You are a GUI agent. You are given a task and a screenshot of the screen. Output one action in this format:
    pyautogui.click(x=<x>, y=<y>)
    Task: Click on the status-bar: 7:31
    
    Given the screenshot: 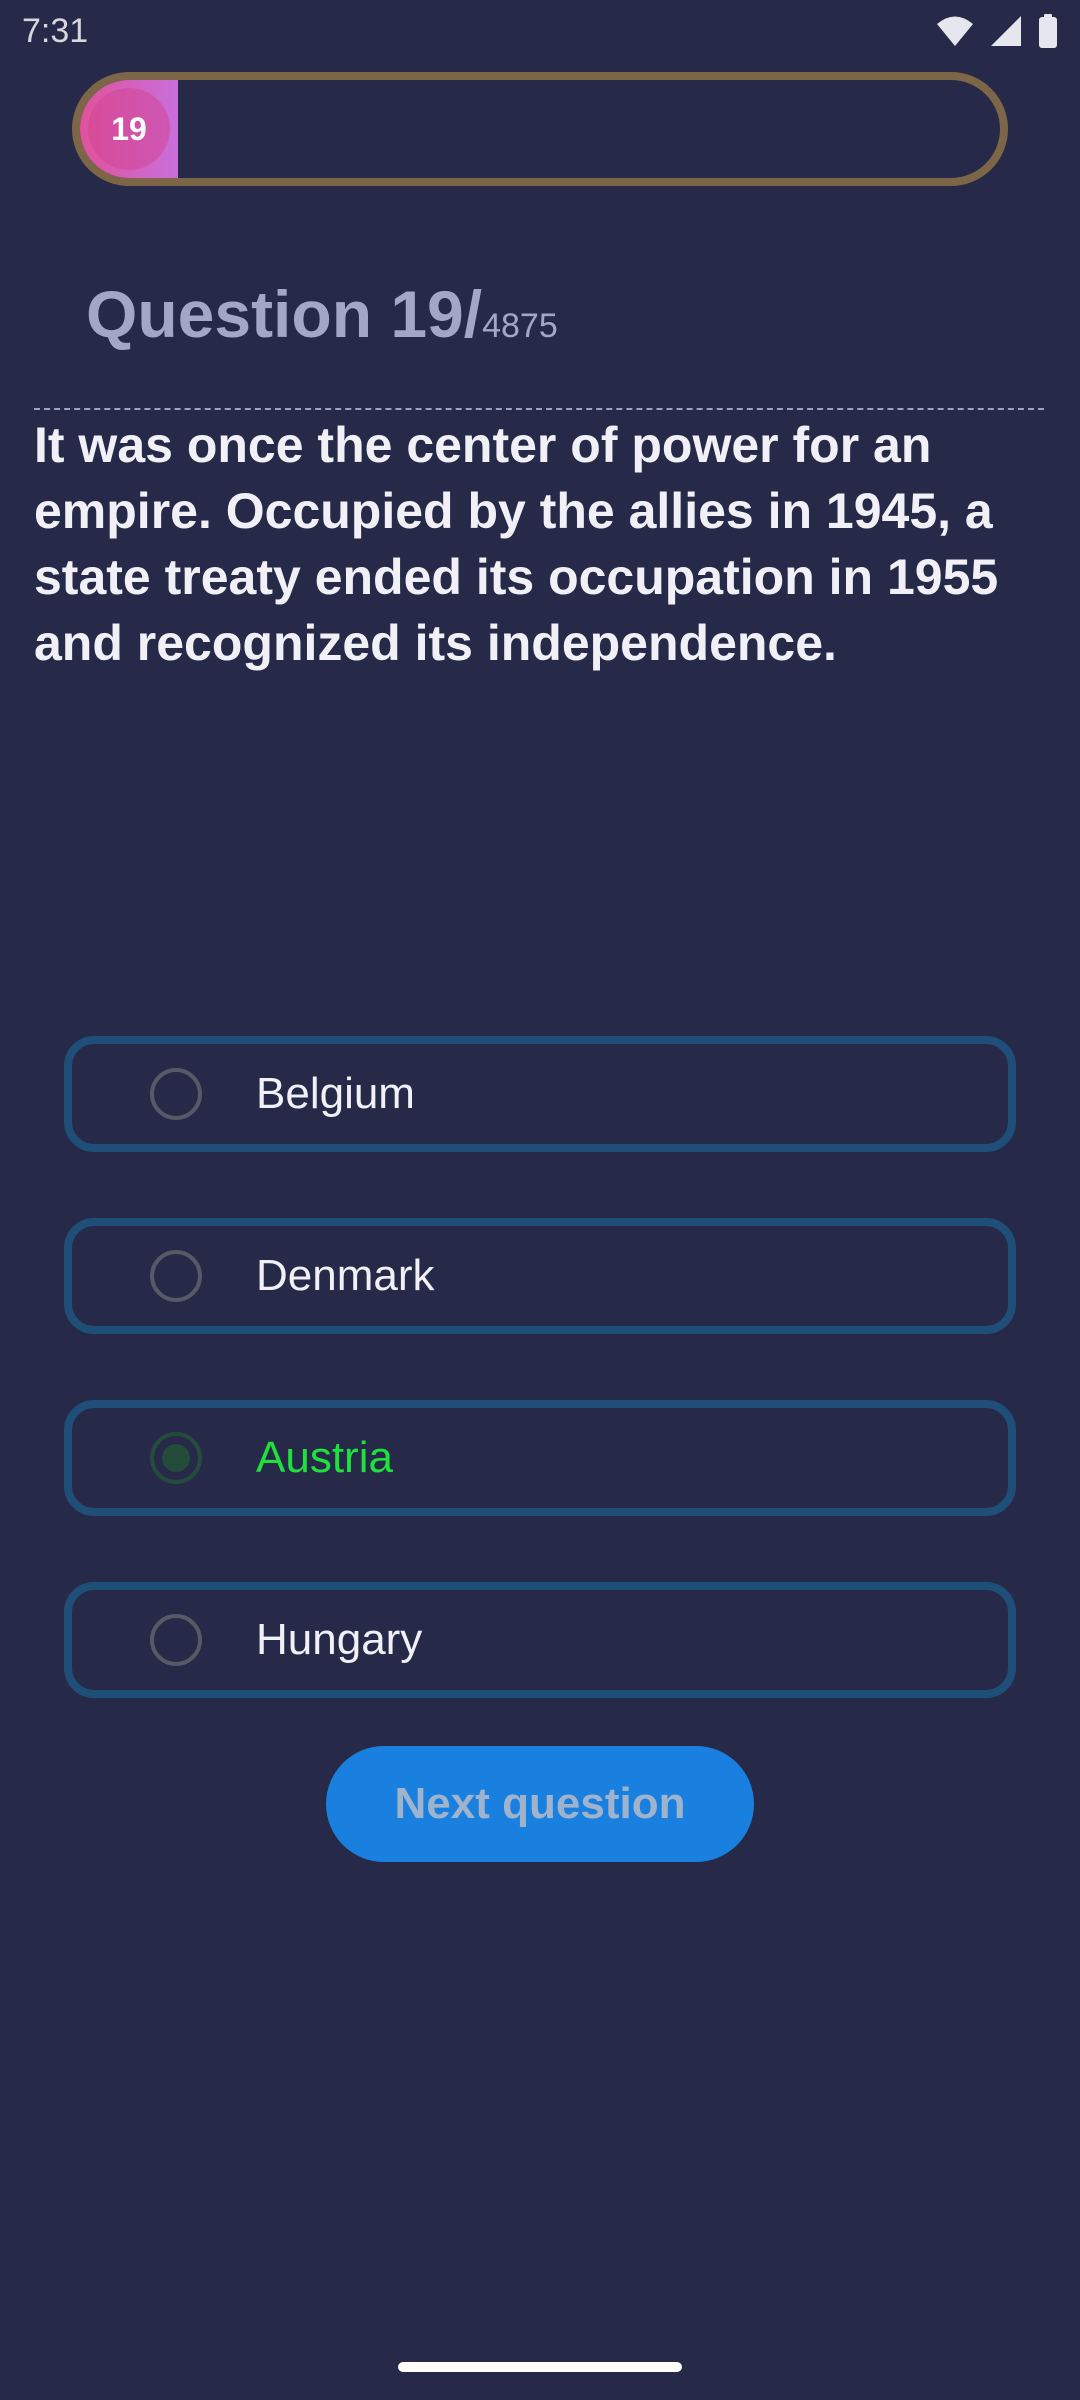 What is the action you would take?
    pyautogui.click(x=540, y=32)
    